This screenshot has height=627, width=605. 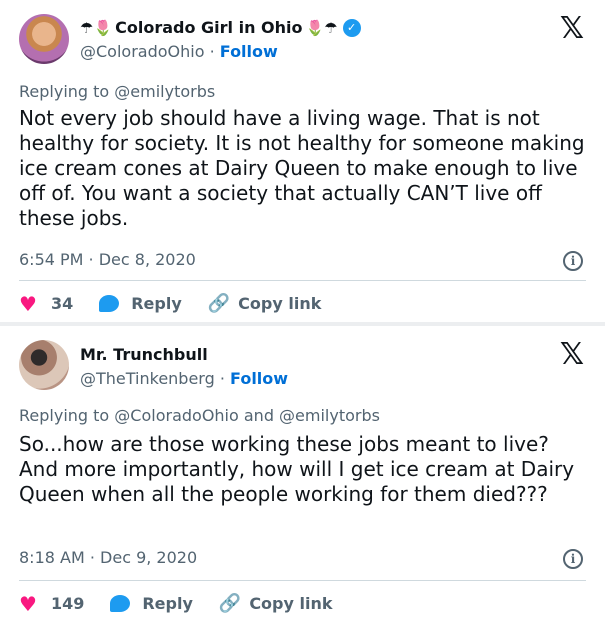 I want to click on handle-line: @TheTinkenberg · Follow, so click(x=184, y=378).